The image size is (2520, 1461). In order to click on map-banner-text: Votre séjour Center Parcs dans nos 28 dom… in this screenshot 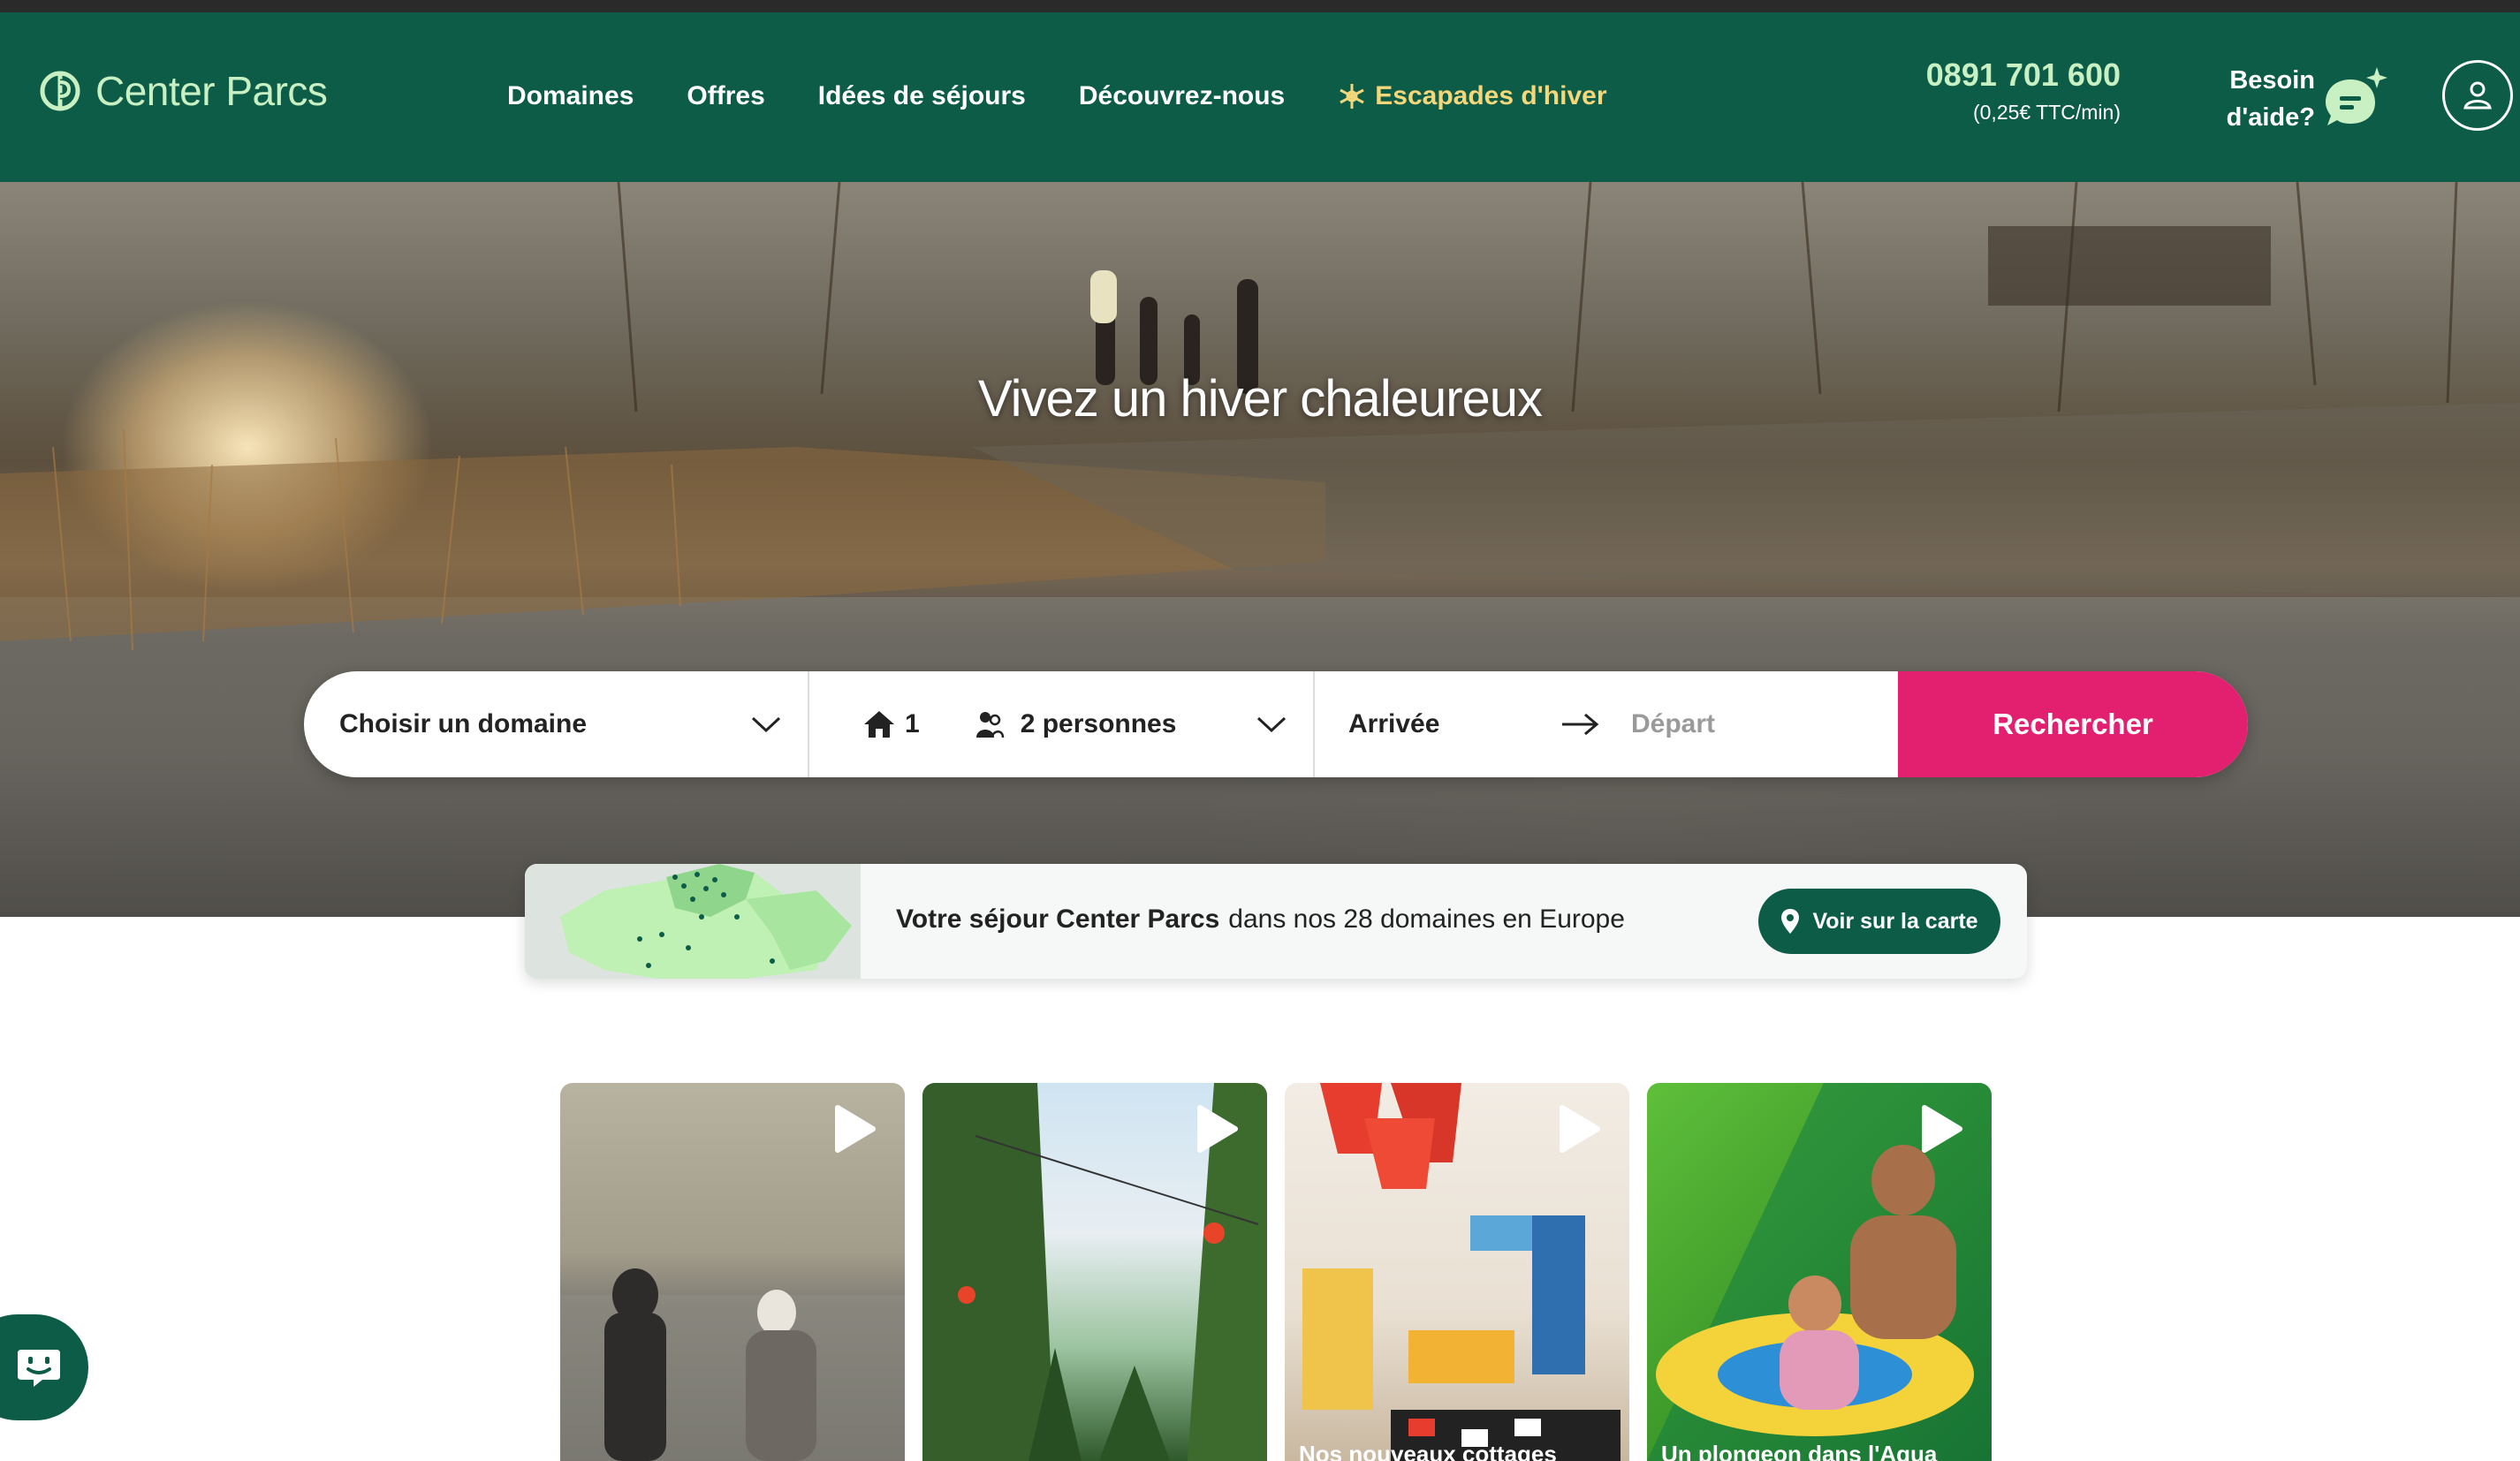, I will do `click(1260, 920)`.